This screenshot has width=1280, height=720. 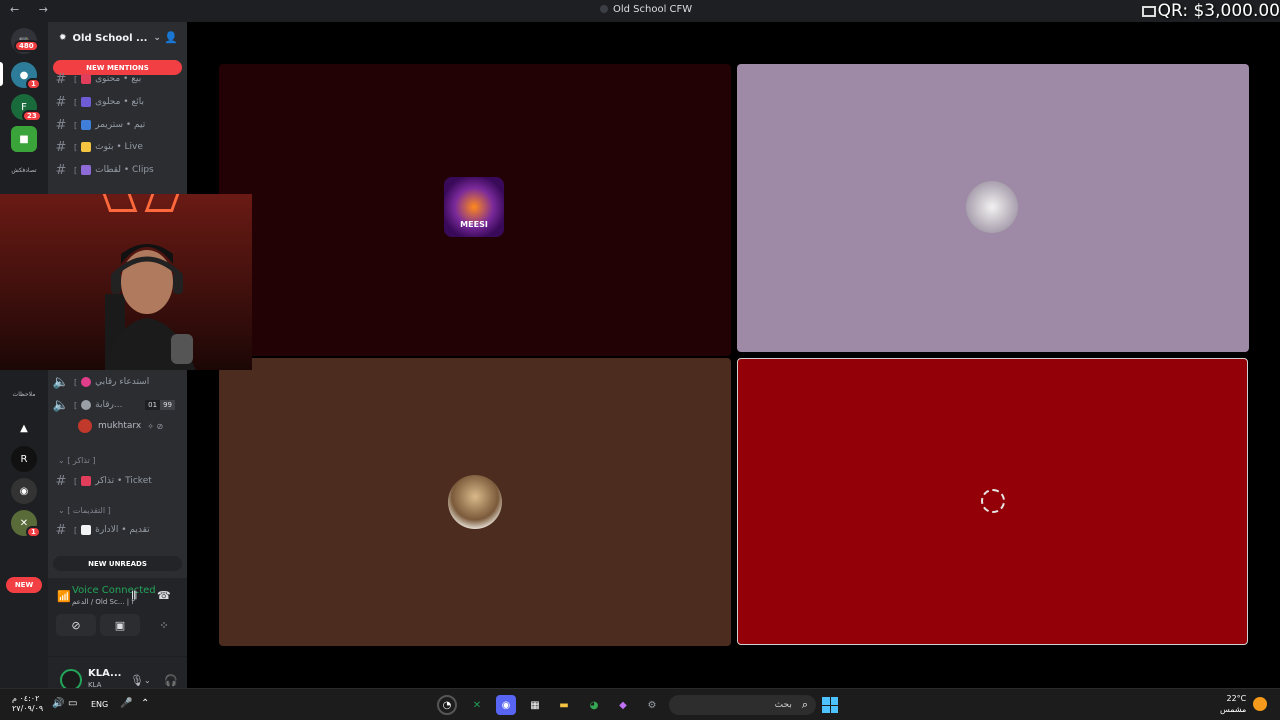 What do you see at coordinates (477, 705) in the screenshot?
I see `app-excel-icon: ✕` at bounding box center [477, 705].